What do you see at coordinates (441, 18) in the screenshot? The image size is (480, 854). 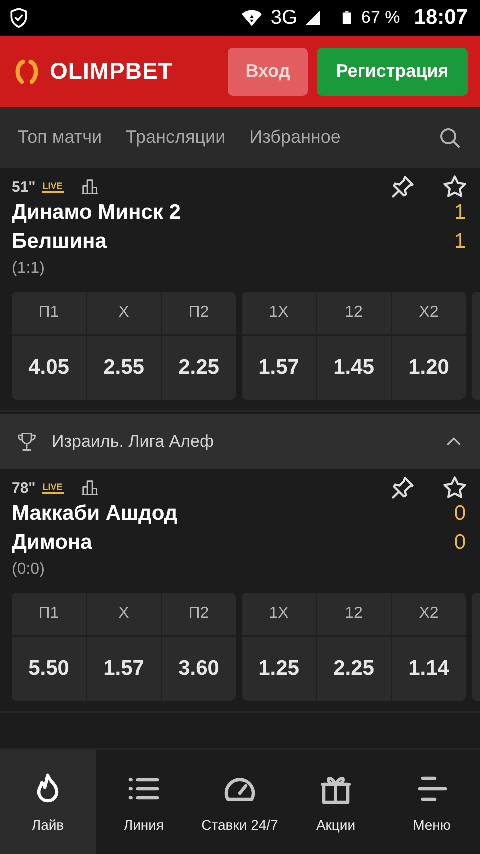 I see `clock: 18:07` at bounding box center [441, 18].